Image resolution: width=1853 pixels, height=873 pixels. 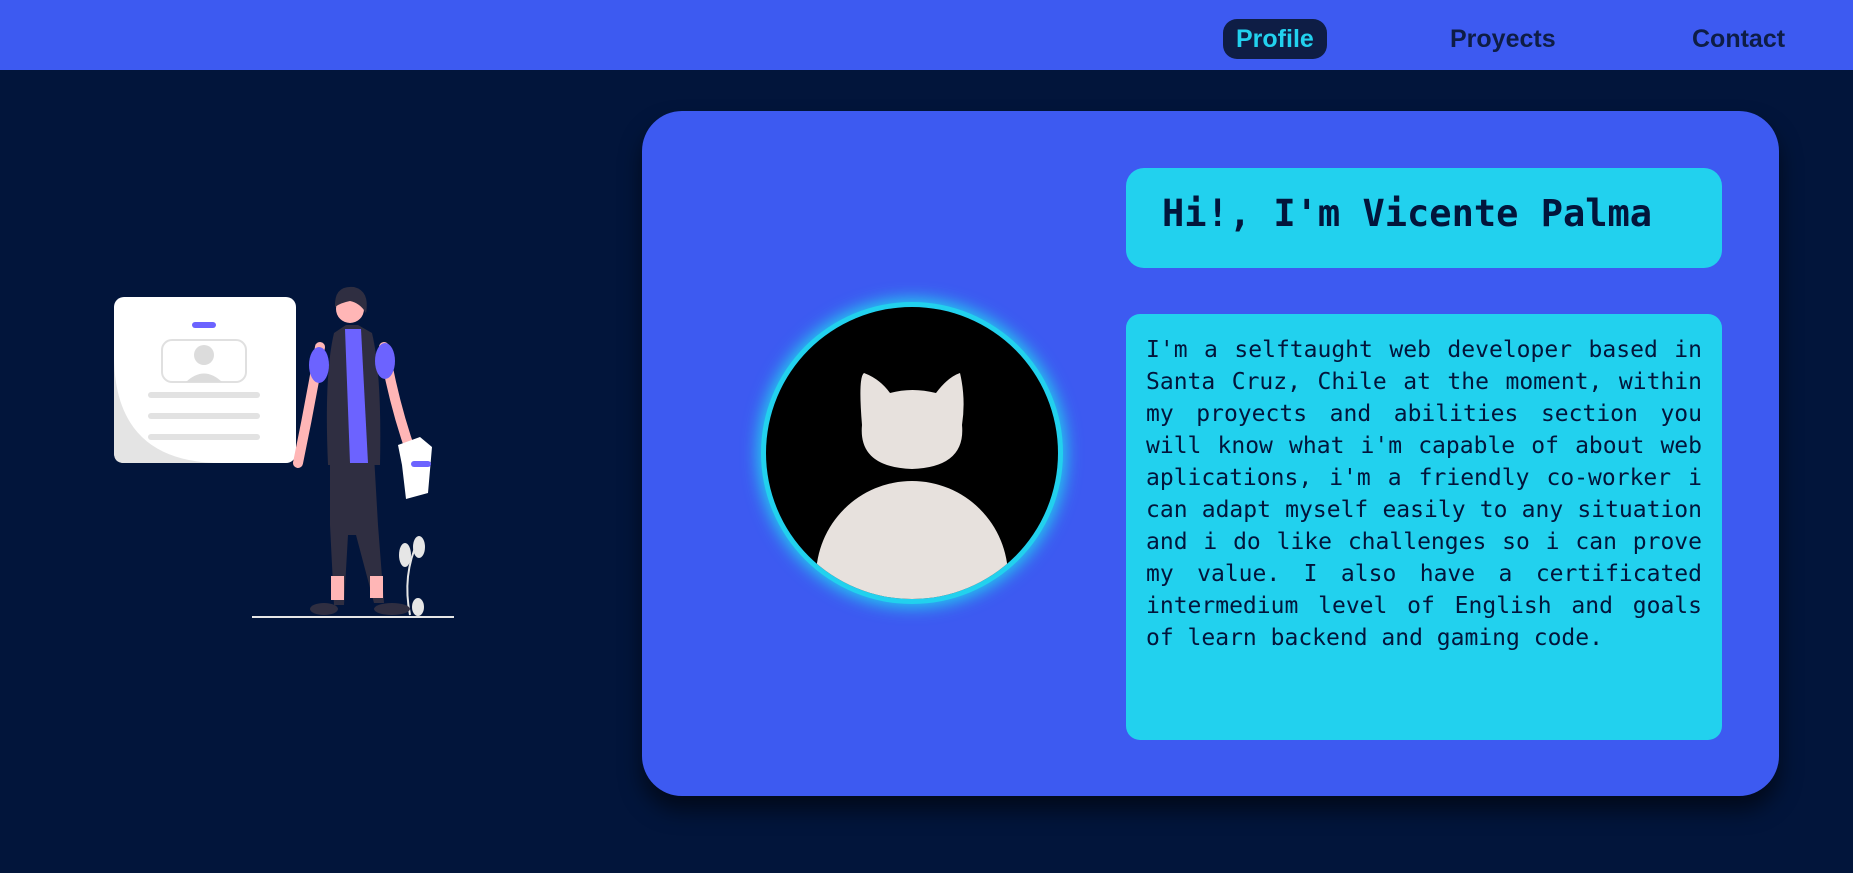 What do you see at coordinates (1738, 39) in the screenshot?
I see `nav-link-contact: Contact` at bounding box center [1738, 39].